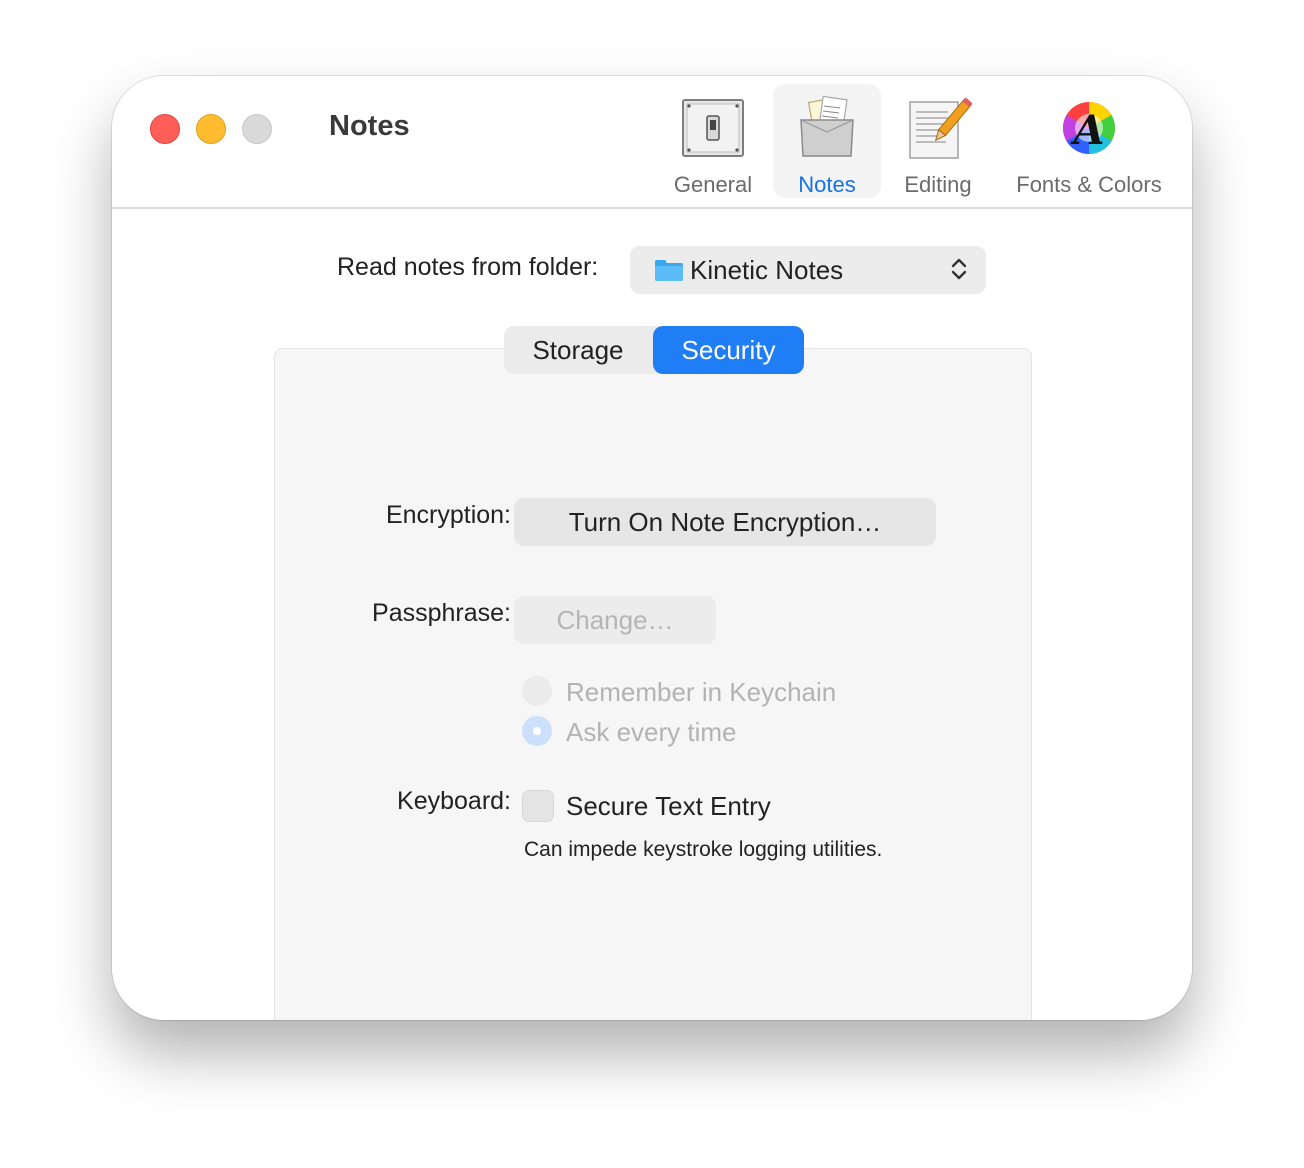  I want to click on toolbar-label-notes: Notes, so click(827, 184).